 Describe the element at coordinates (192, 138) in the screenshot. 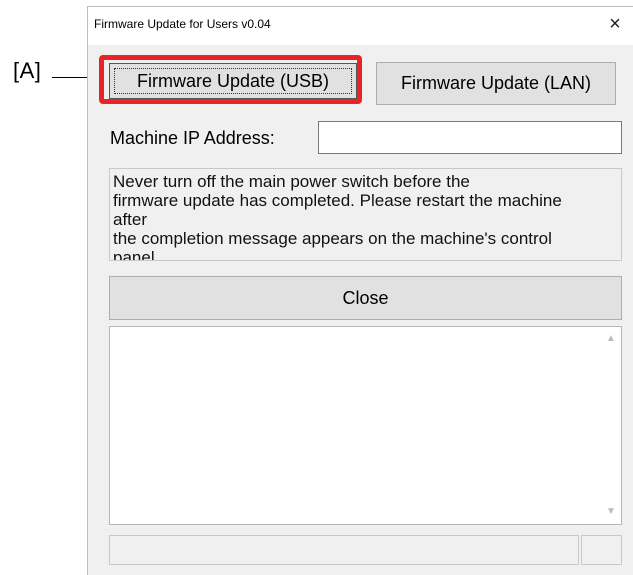

I see `ip-address-label: Machine IP Address:` at that location.